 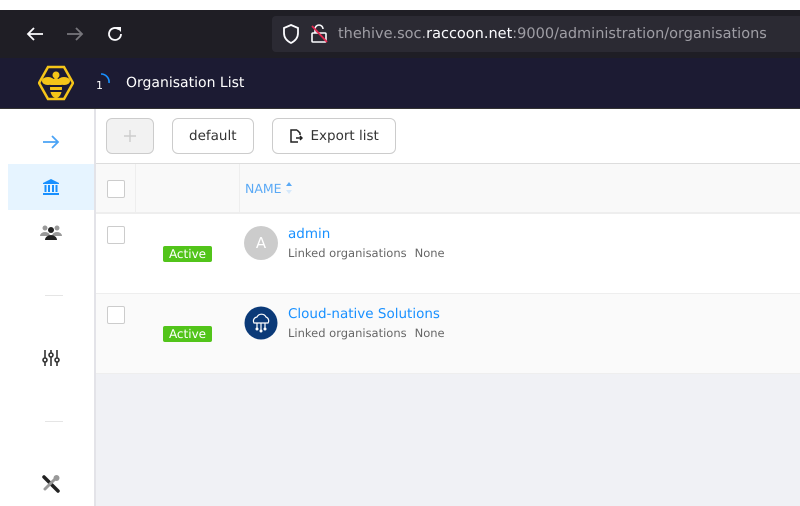 I want to click on address-bar: thehive.soc.raccoon.net:9000/administration/organisations, so click(x=536, y=34).